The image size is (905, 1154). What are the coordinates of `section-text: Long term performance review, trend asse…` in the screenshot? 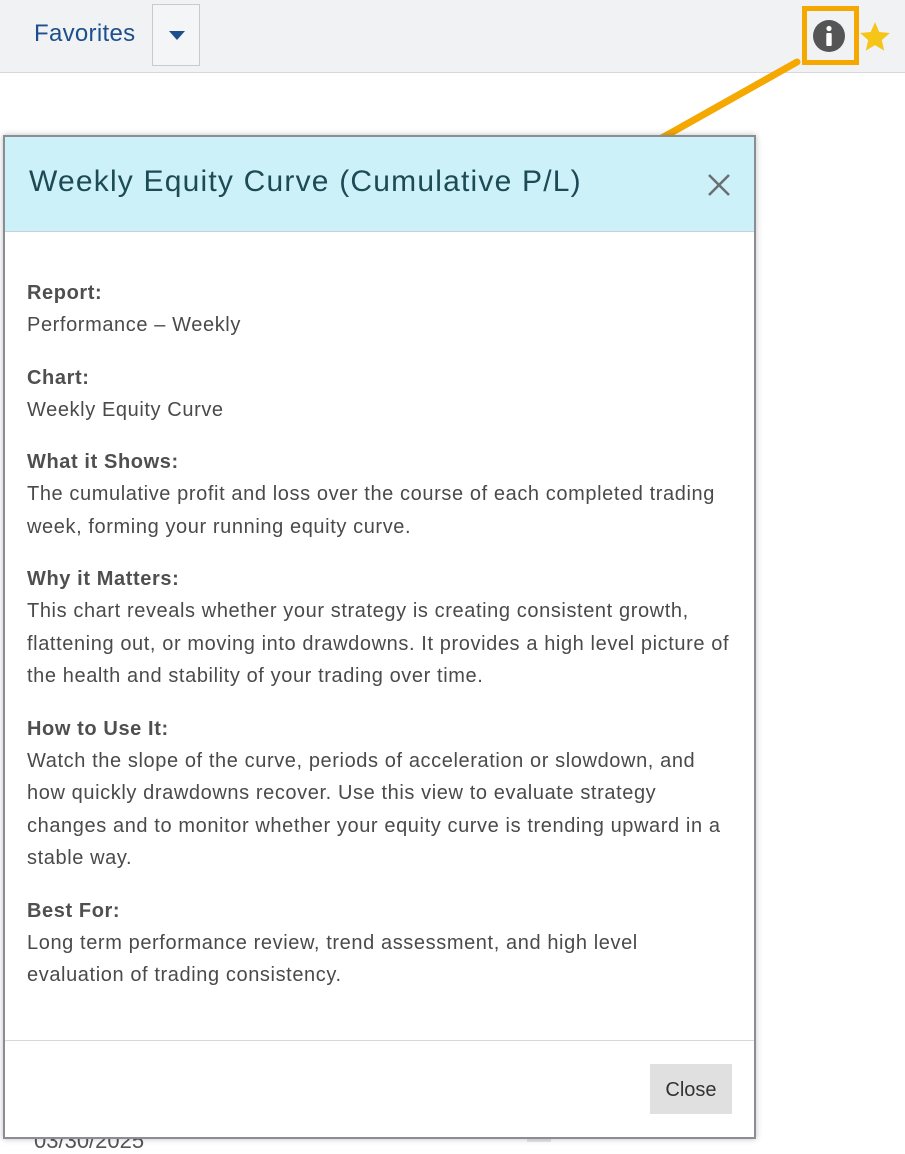 It's located at (332, 959).